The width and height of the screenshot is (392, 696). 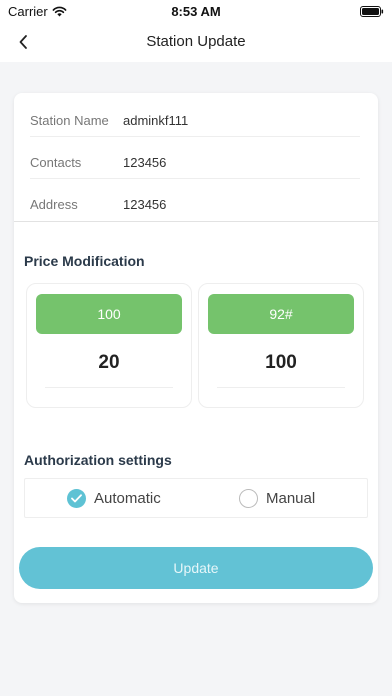 What do you see at coordinates (84, 261) in the screenshot?
I see `price-modification-title: Price Modification` at bounding box center [84, 261].